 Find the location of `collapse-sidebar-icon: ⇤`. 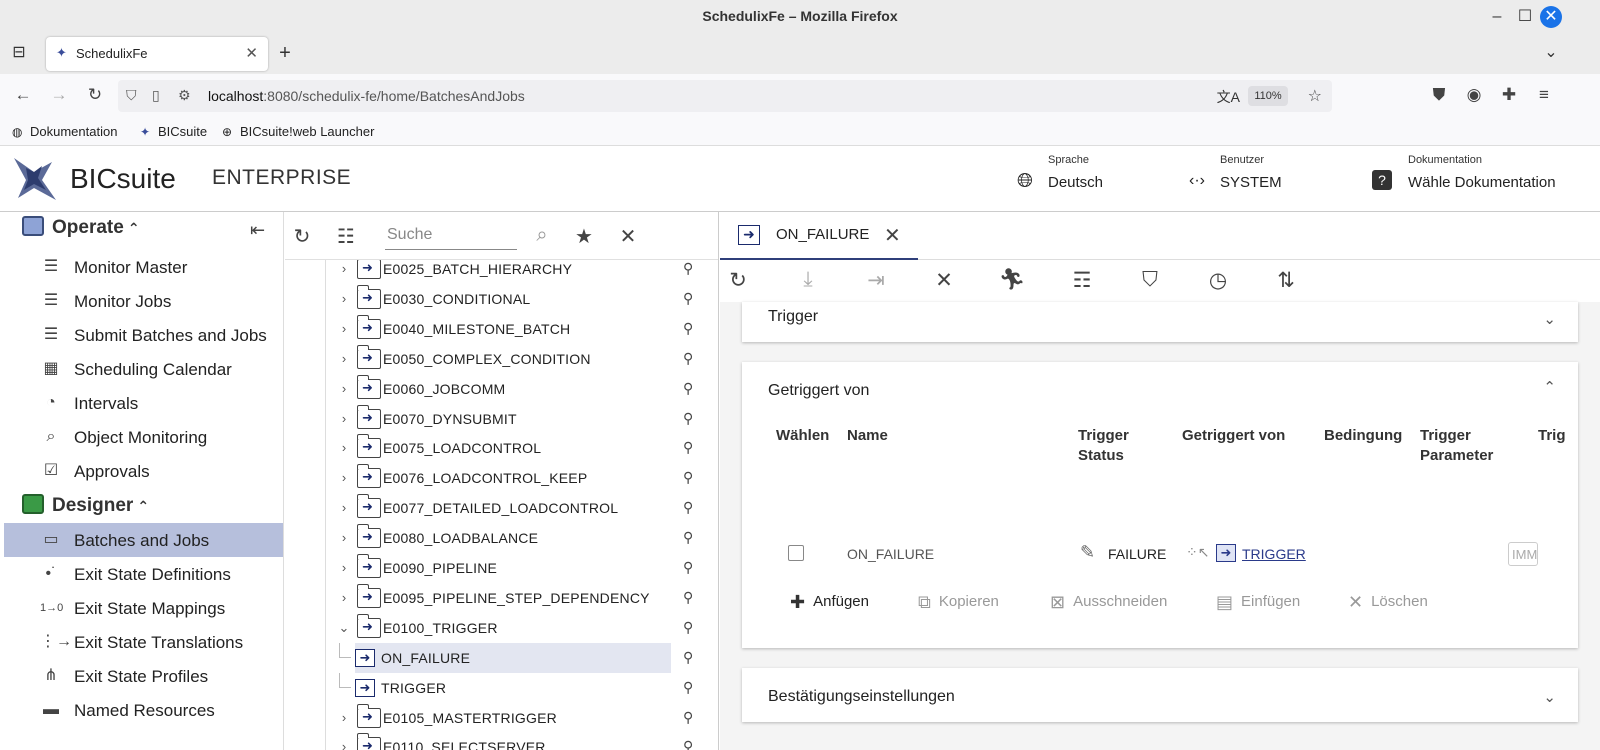

collapse-sidebar-icon: ⇤ is located at coordinates (257, 230).